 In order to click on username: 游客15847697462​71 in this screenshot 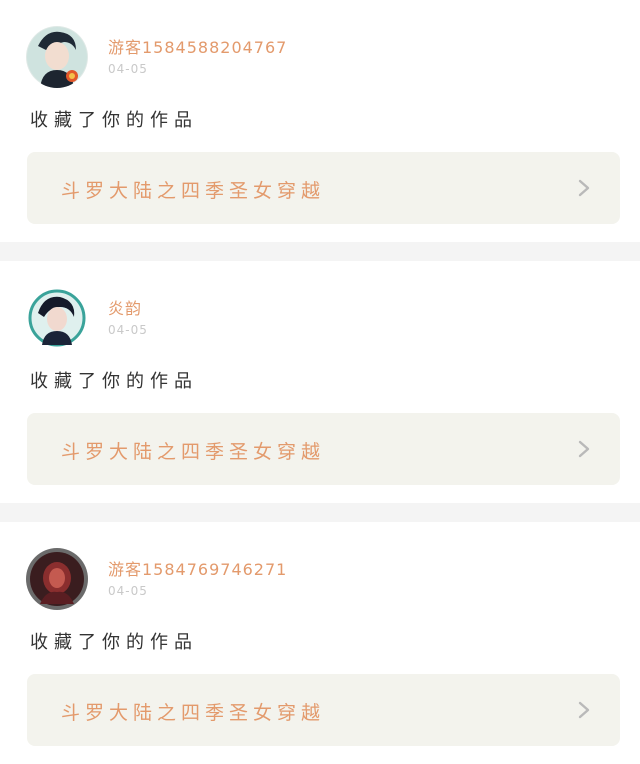, I will do `click(197, 568)`.